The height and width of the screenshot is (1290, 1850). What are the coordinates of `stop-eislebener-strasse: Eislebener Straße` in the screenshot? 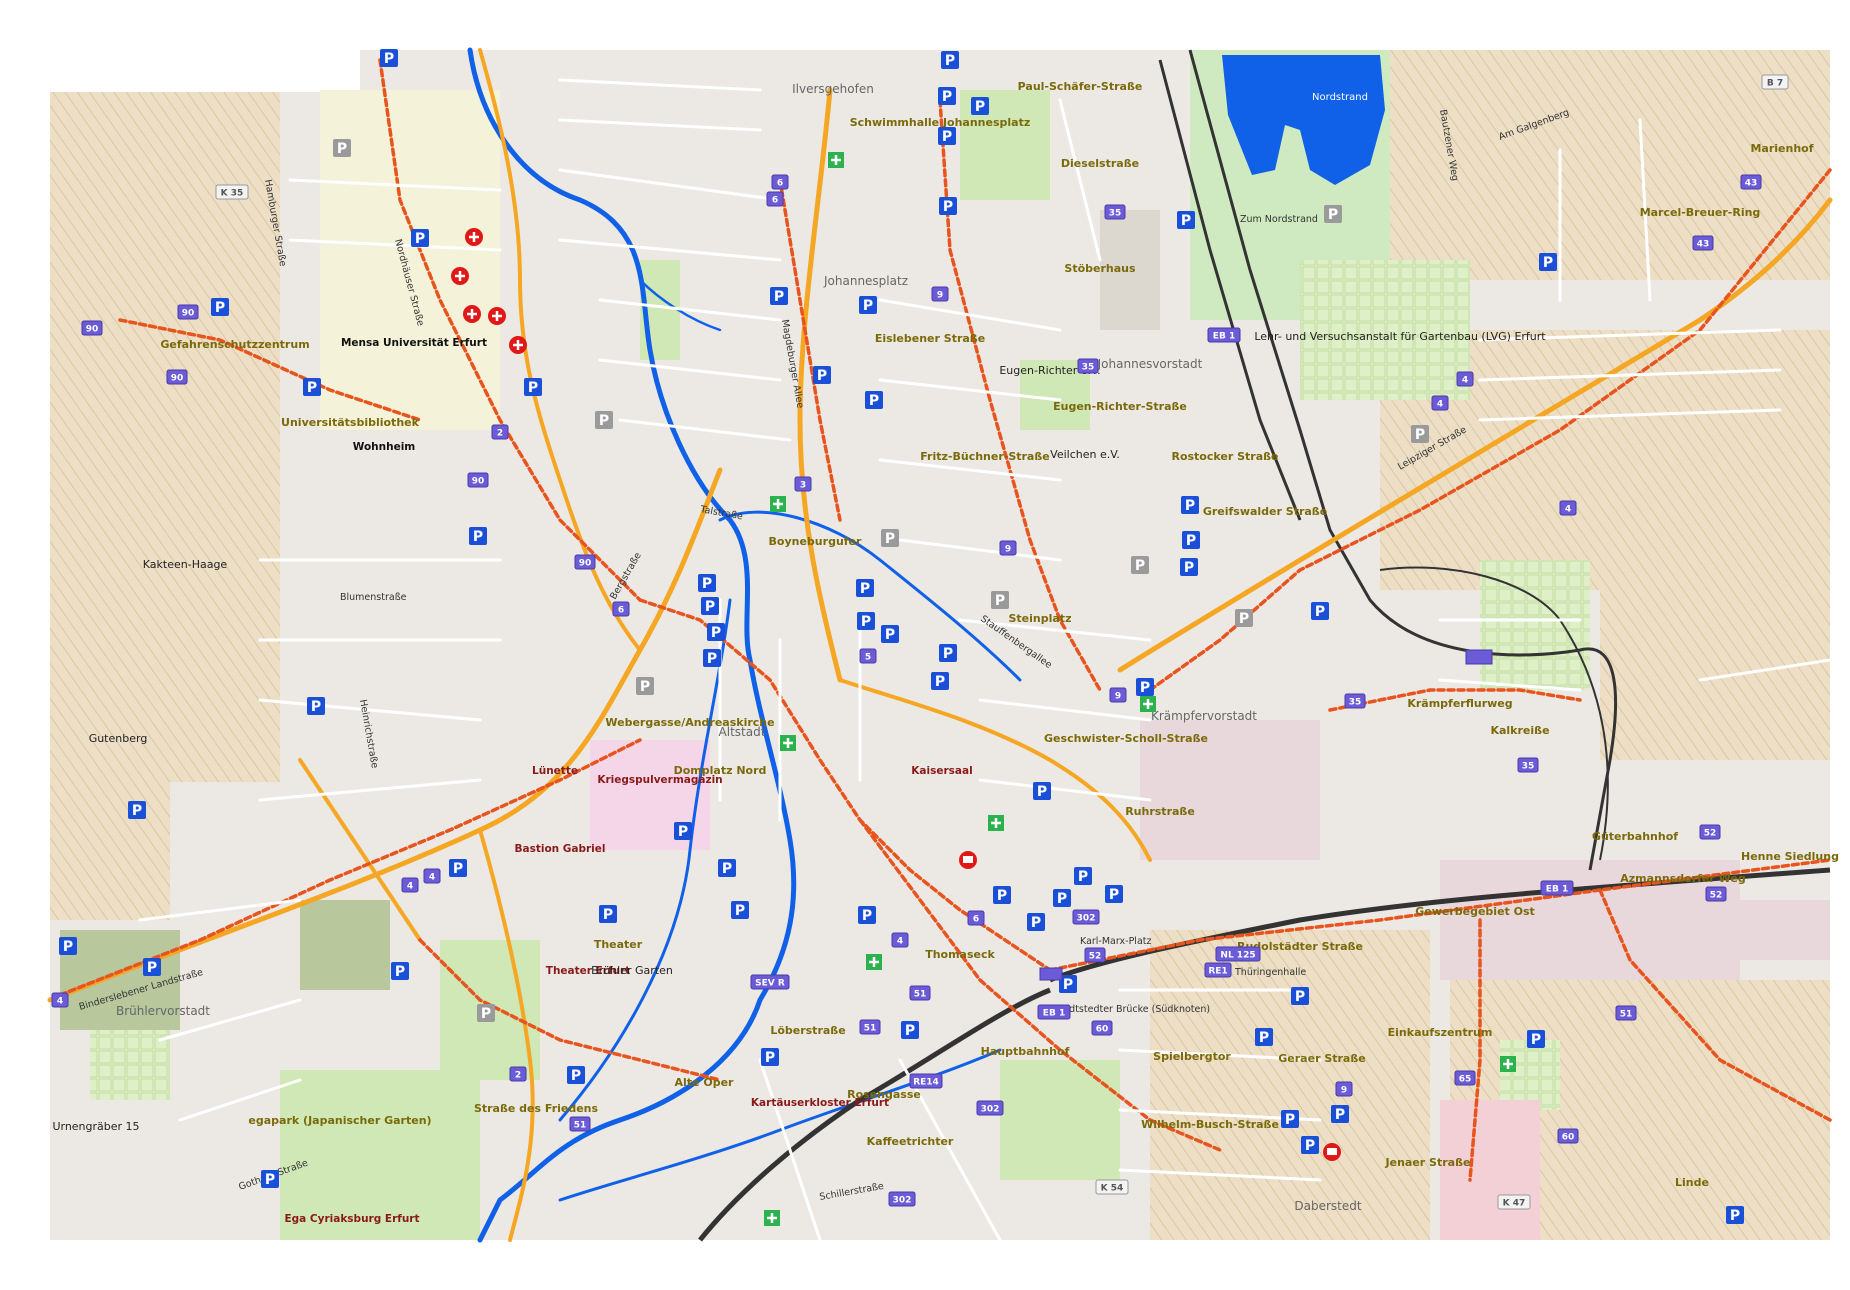 It's located at (930, 338).